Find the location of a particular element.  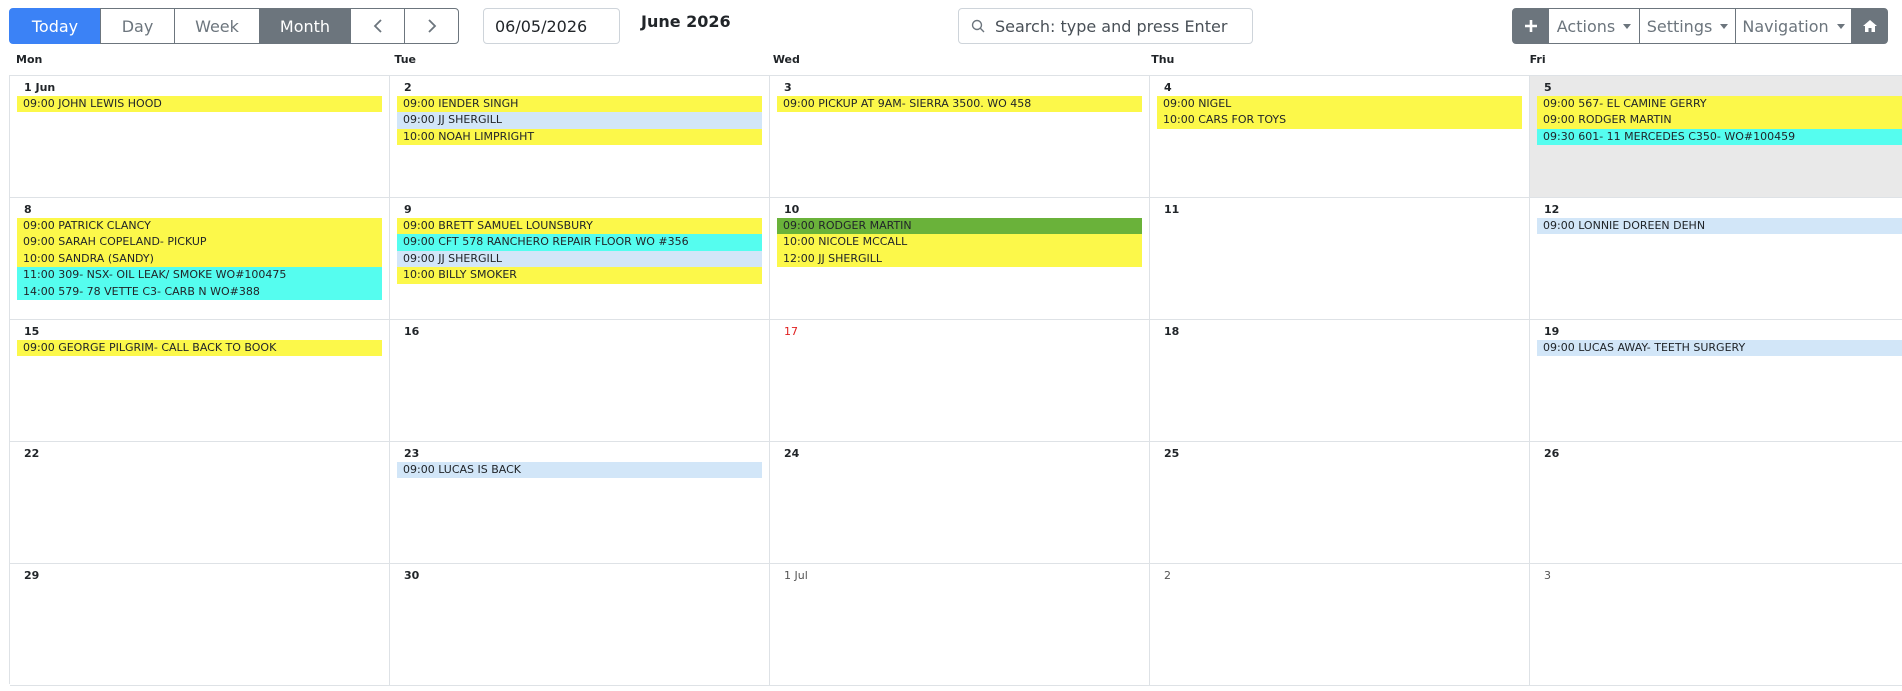

day-number: 30 is located at coordinates (411, 575).